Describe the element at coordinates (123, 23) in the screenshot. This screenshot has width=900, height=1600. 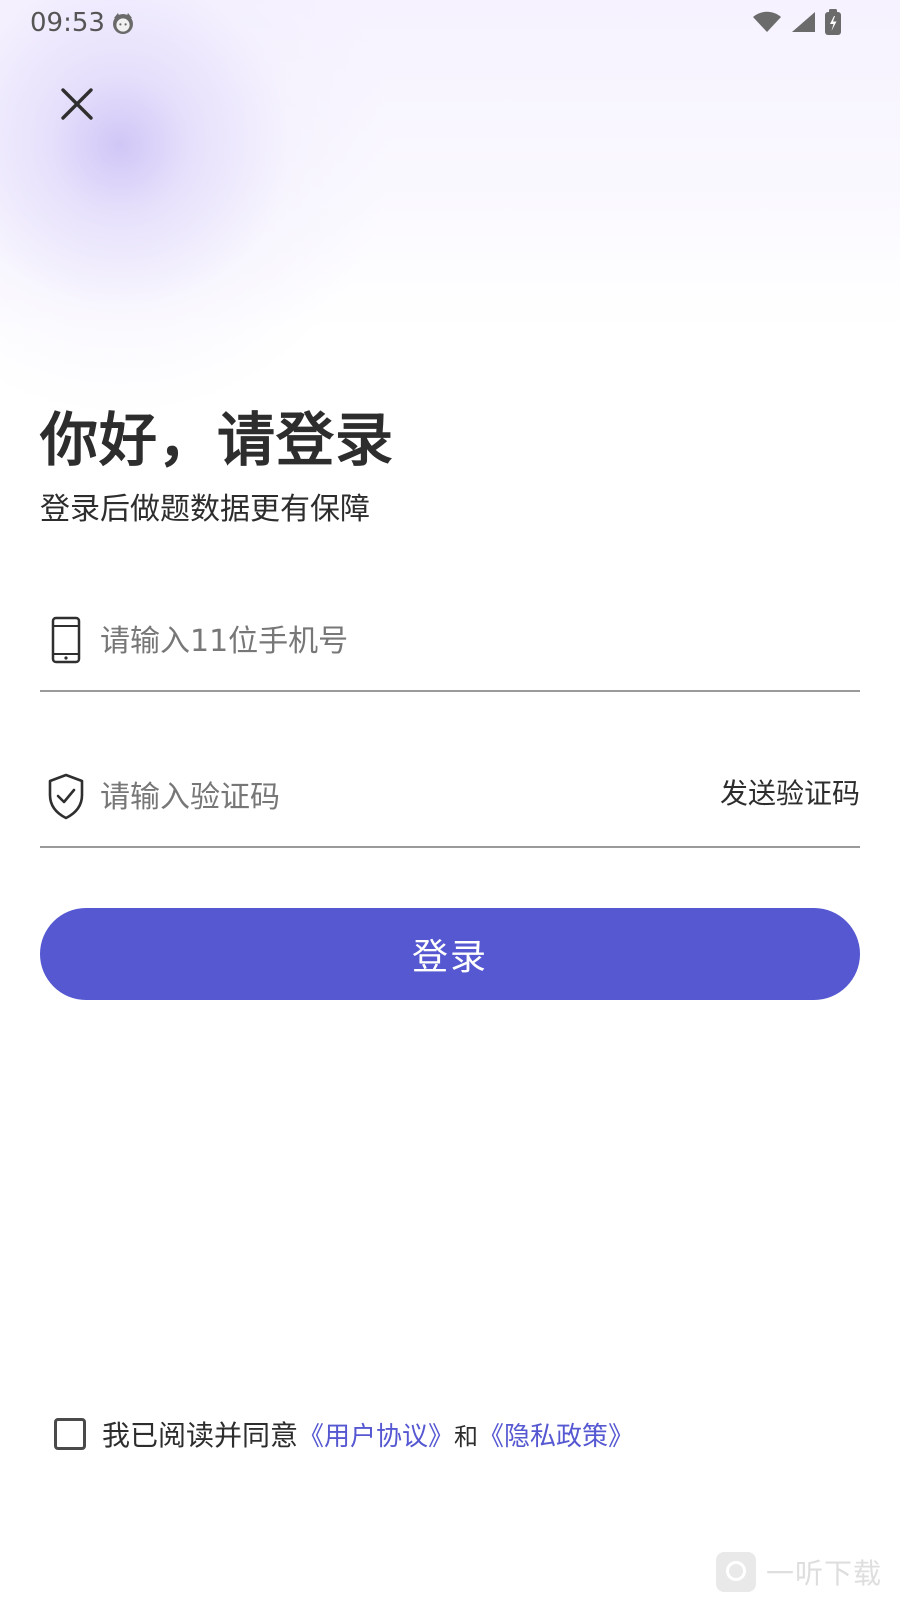
I see `cat-avatar-icon` at that location.